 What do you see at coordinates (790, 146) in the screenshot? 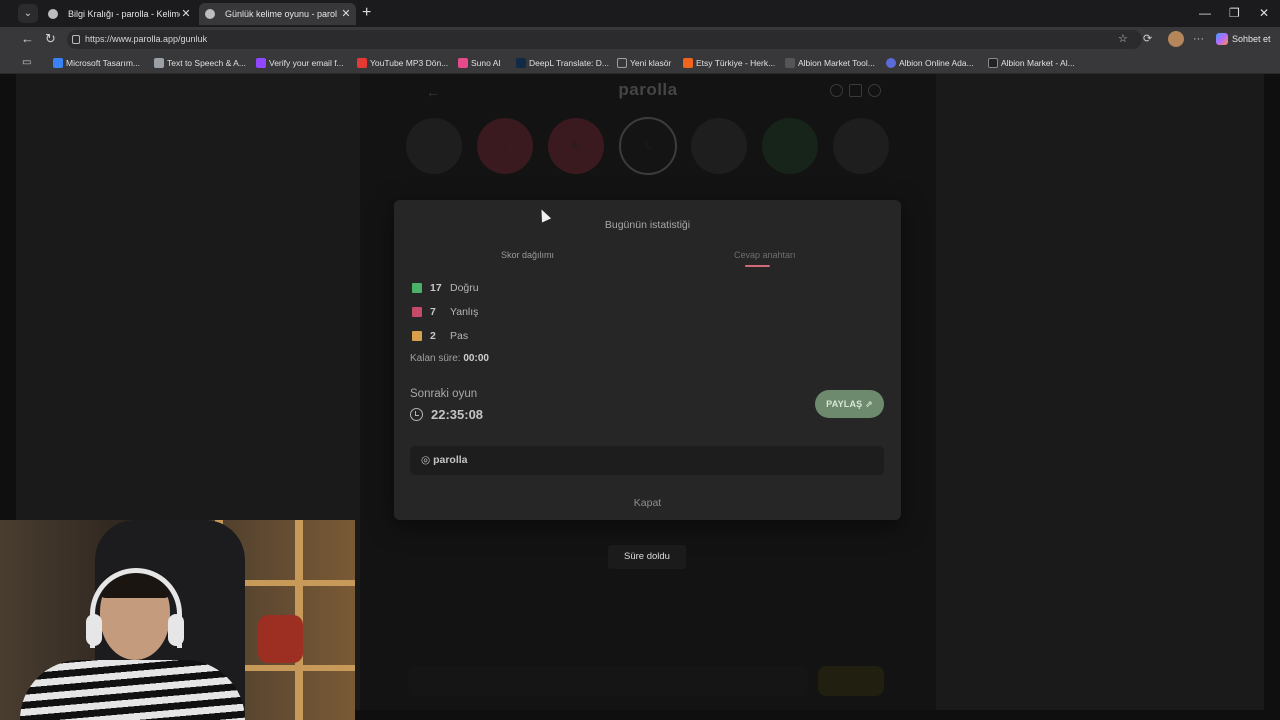
I see `letter-circle: N` at bounding box center [790, 146].